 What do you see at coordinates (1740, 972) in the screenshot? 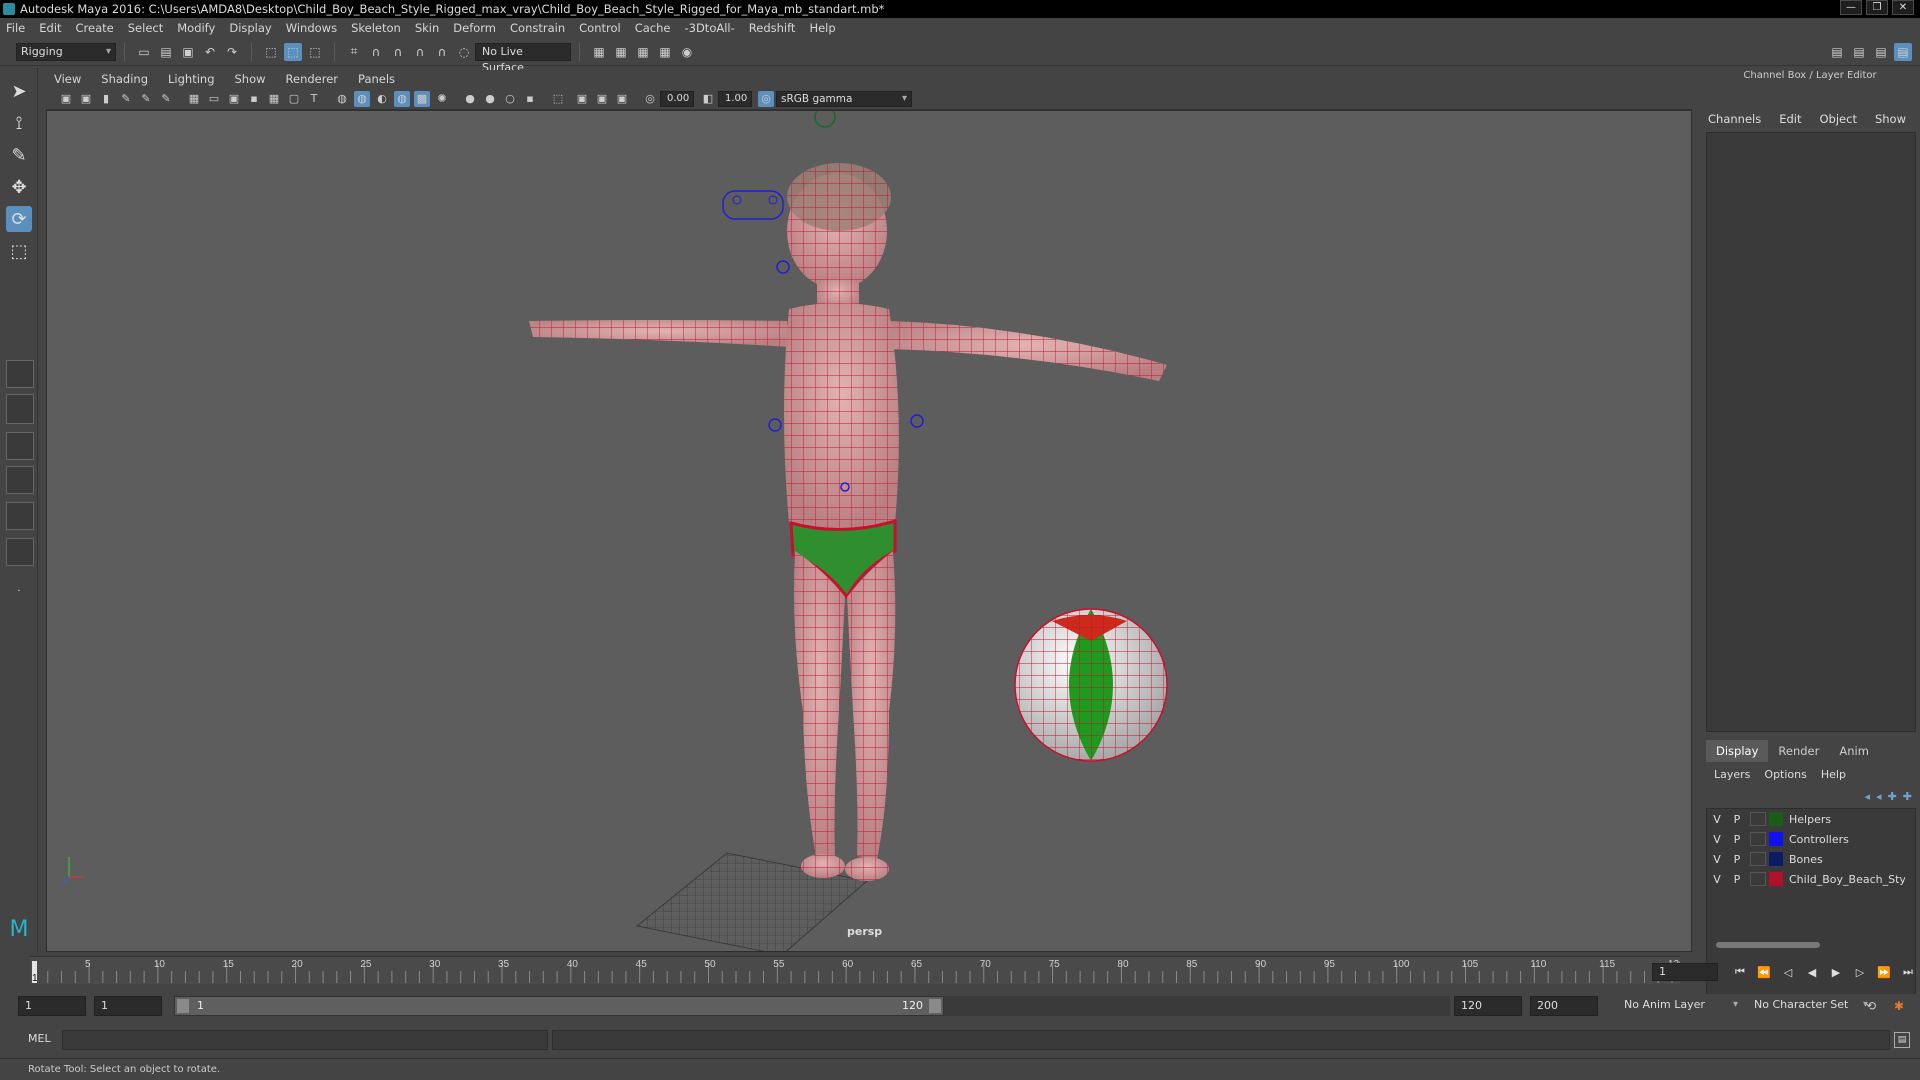
I see `go-to-start-icon: ⏮` at bounding box center [1740, 972].